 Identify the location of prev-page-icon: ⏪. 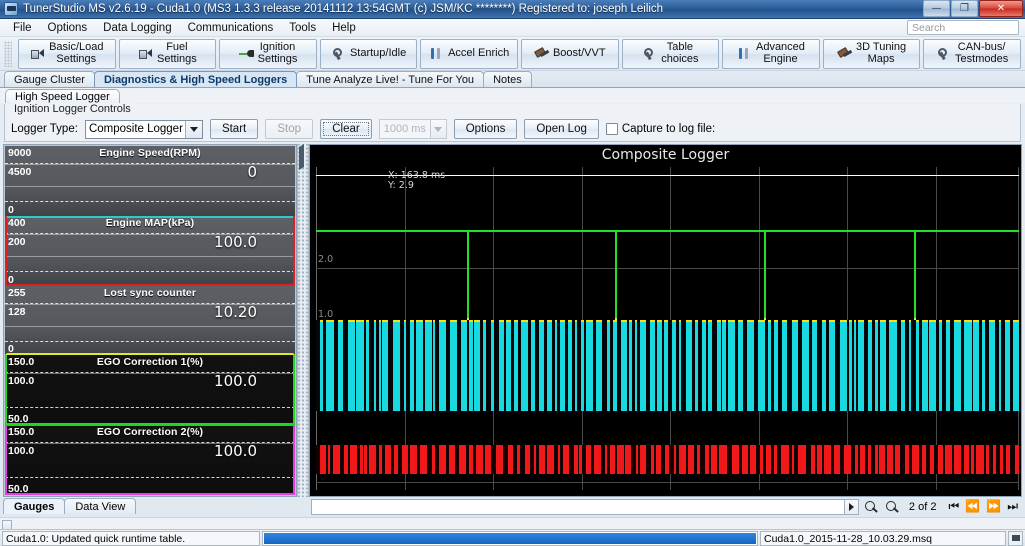
(972, 506).